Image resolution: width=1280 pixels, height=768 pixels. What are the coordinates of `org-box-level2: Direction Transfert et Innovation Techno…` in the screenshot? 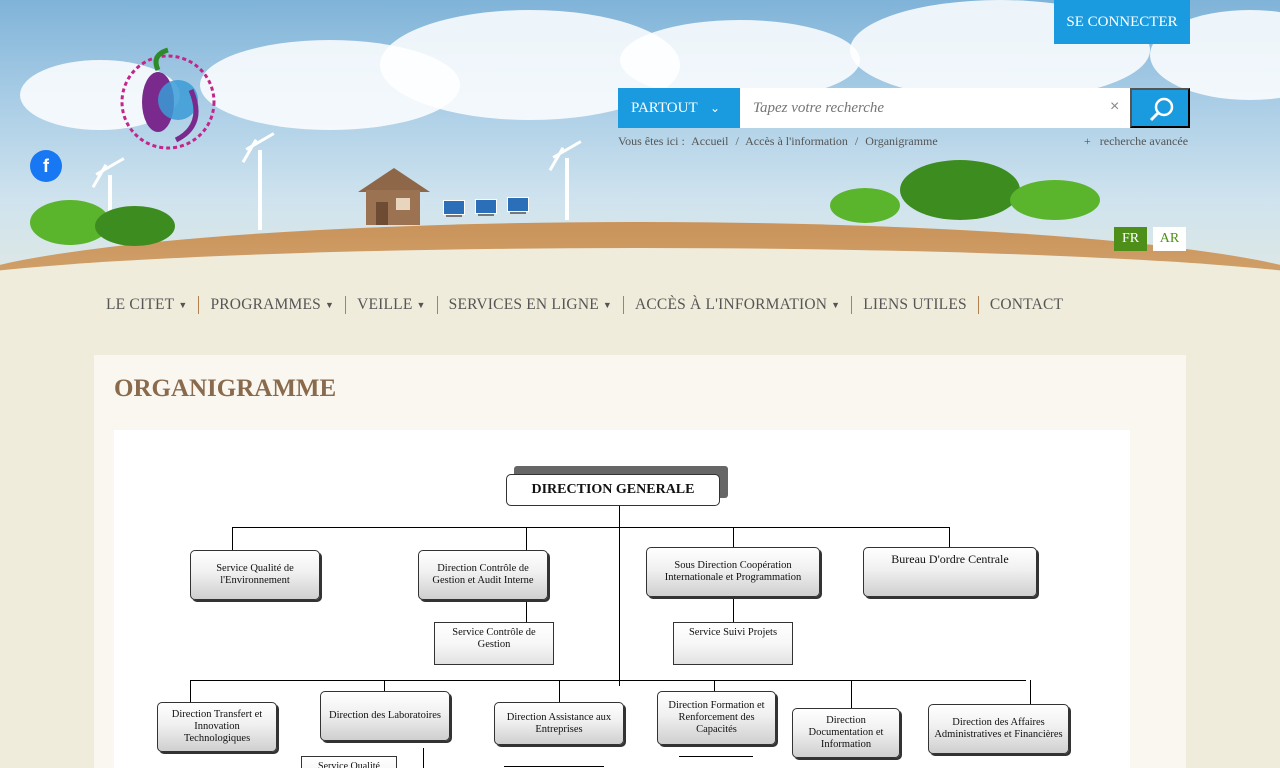 It's located at (217, 727).